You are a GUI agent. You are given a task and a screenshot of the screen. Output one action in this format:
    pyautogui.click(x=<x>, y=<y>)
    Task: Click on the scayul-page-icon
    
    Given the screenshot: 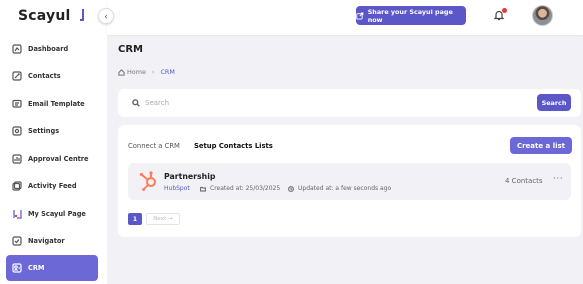 What is the action you would take?
    pyautogui.click(x=17, y=214)
    